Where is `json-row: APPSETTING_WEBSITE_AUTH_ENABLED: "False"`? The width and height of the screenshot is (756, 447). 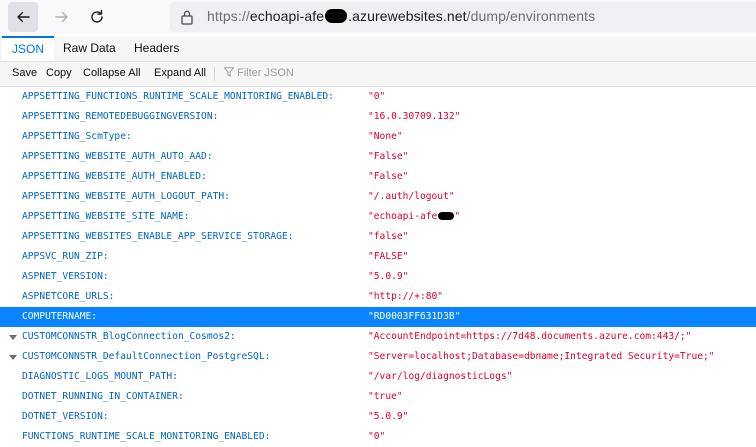
json-row: APPSETTING_WEBSITE_AUTH_ENABLED: "False" is located at coordinates (378, 177).